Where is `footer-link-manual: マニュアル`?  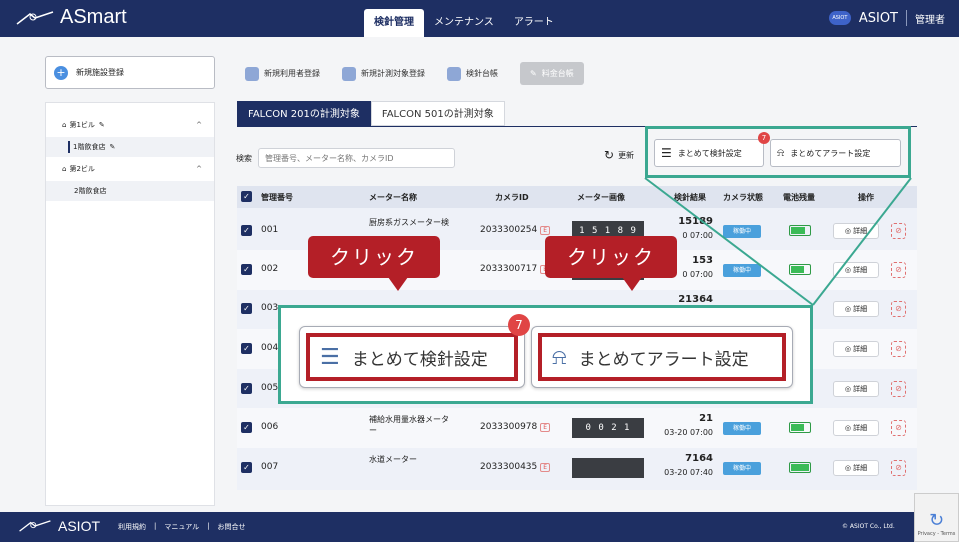 footer-link-manual: マニュアル is located at coordinates (181, 527).